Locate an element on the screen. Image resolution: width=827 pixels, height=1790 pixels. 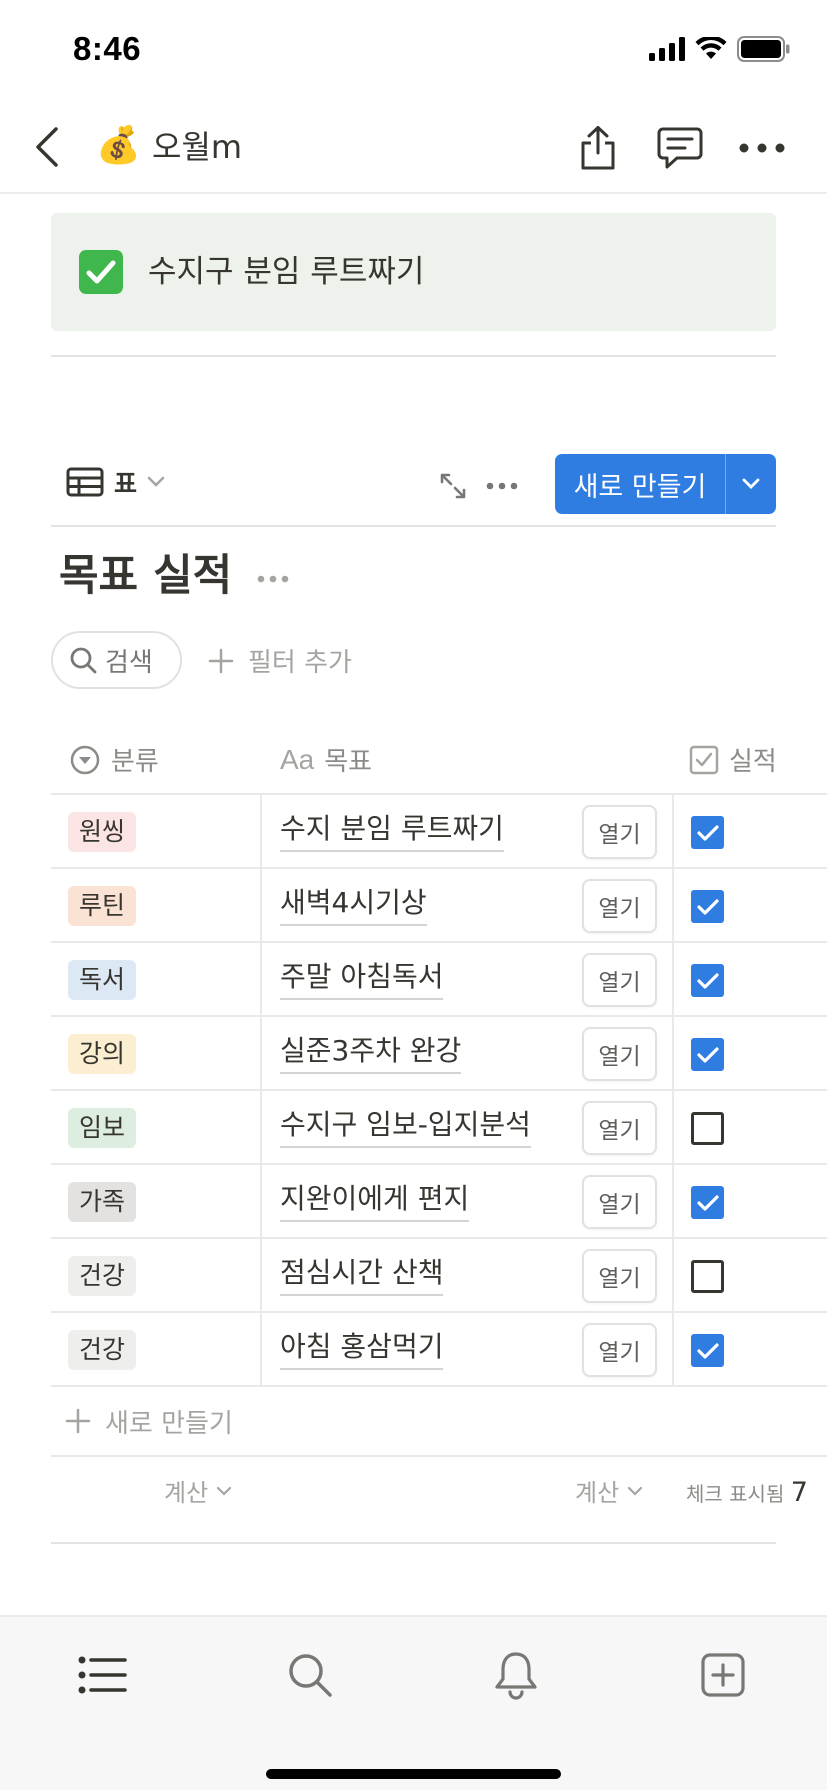
checkbox-icon is located at coordinates (704, 759).